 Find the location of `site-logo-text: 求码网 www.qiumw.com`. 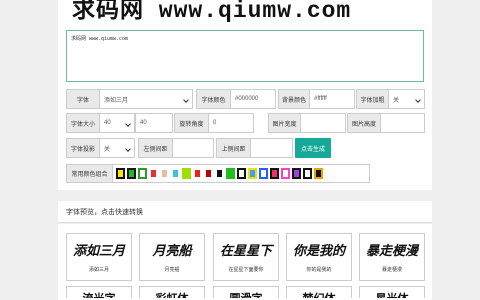

site-logo-text: 求码网 www.qiumw.com is located at coordinates (212, 12).